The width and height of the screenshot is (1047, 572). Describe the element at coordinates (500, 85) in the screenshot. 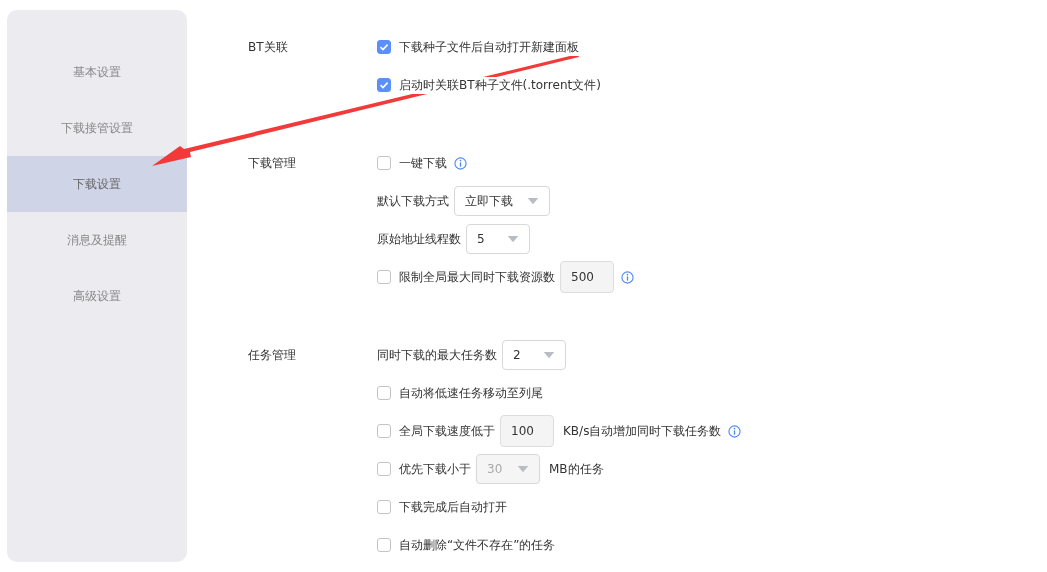

I see `option-label: 启动时关联BT种子文件(.torrent文件)` at that location.